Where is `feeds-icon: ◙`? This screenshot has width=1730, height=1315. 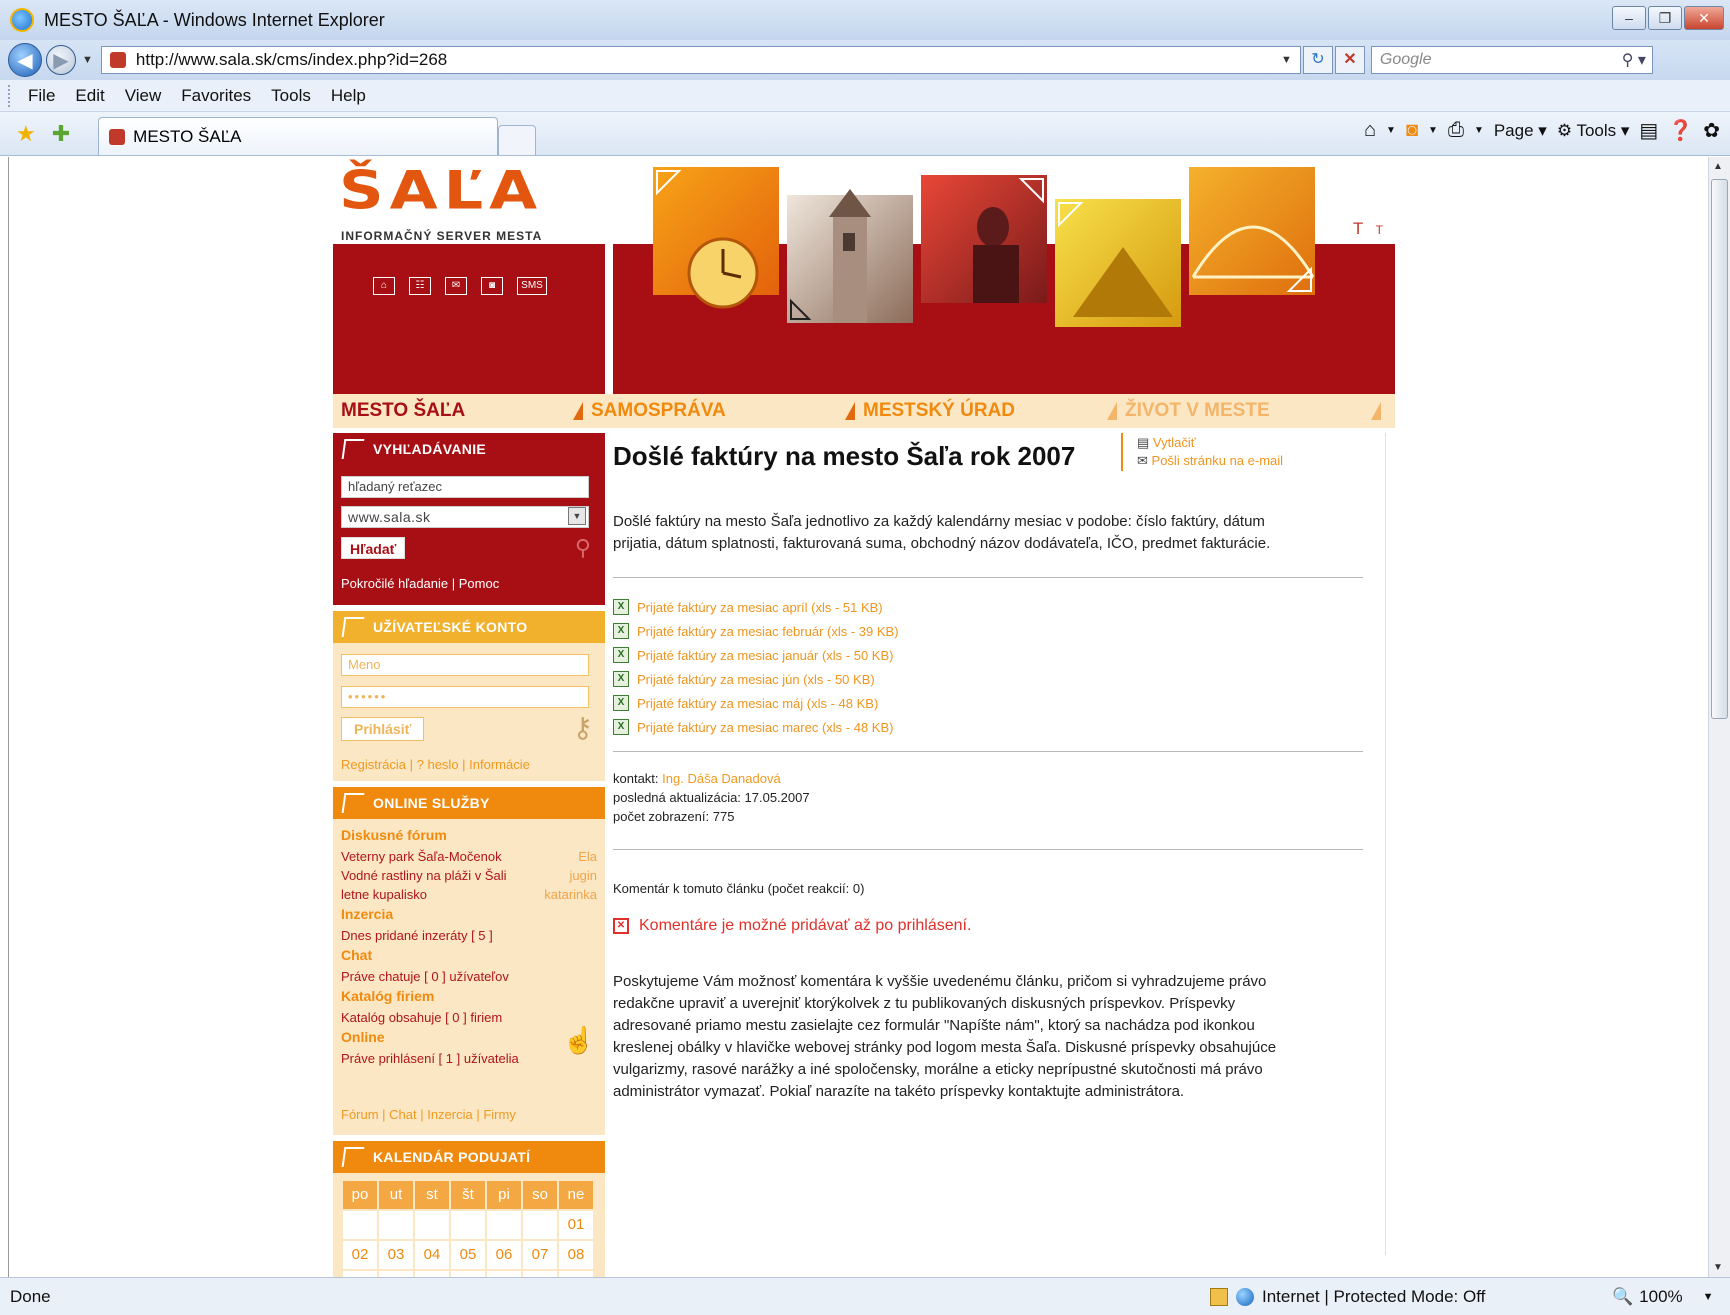
feeds-icon: ◙ is located at coordinates (1412, 130).